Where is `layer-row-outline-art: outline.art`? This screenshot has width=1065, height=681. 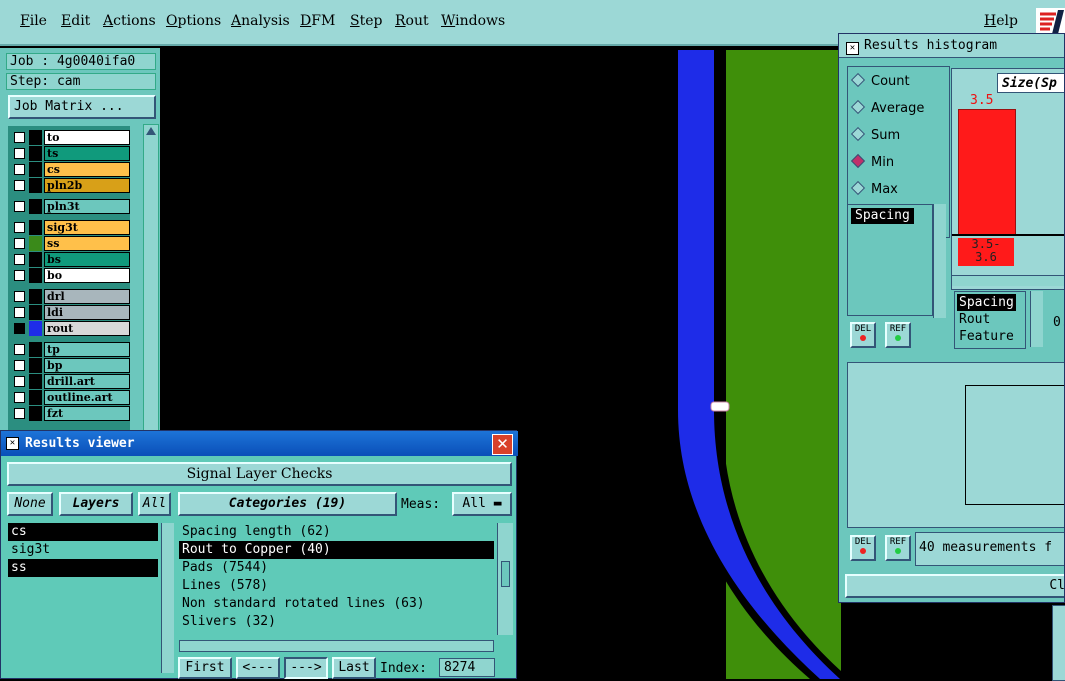
layer-row-outline-art: outline.art is located at coordinates (70, 397).